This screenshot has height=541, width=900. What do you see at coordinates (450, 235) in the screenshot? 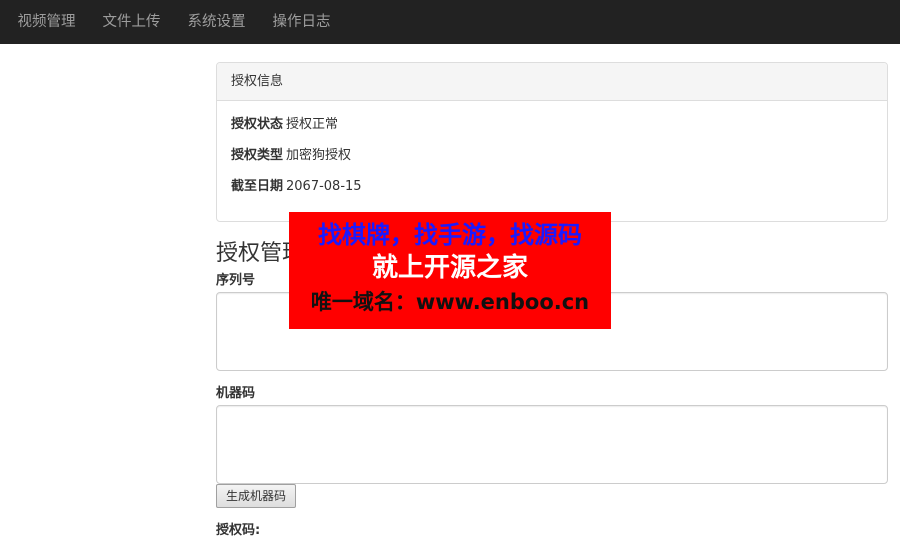
I see `watermark-line-1: 找棋牌，找手游，找源码` at bounding box center [450, 235].